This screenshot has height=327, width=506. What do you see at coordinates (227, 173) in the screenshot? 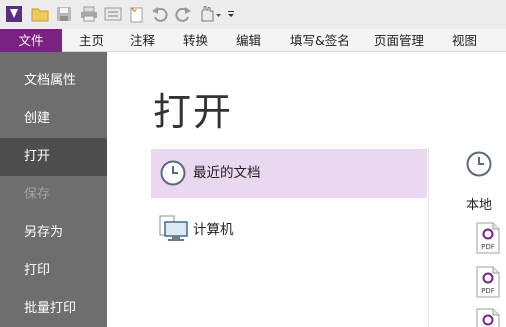
I see `location-label: 最近的文档` at bounding box center [227, 173].